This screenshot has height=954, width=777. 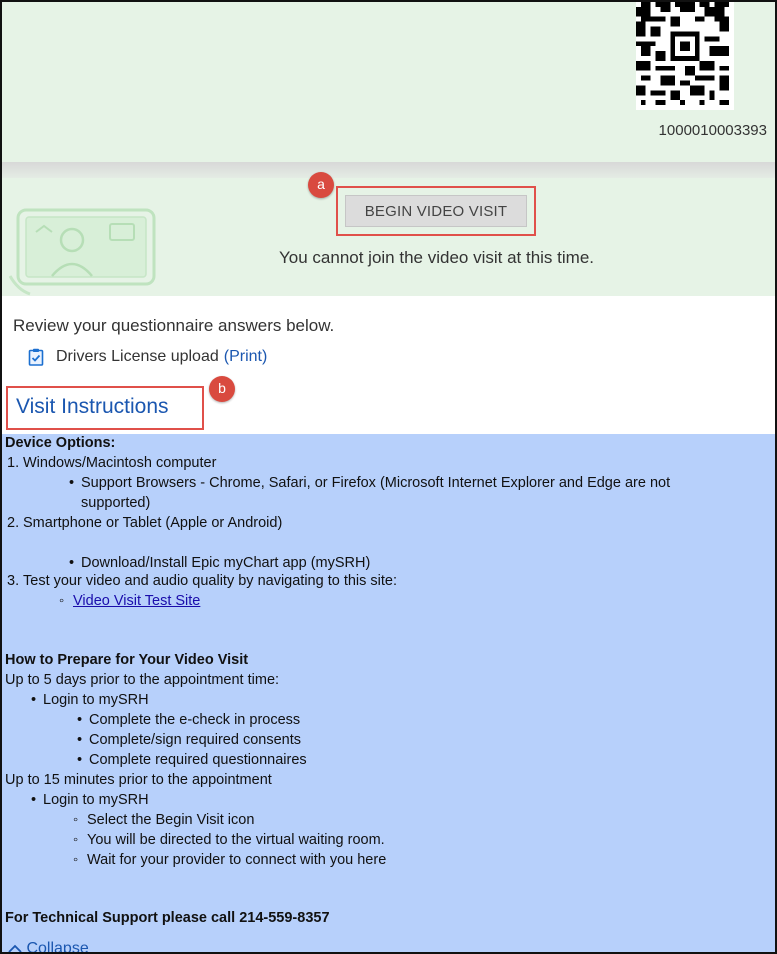 What do you see at coordinates (13, 581) in the screenshot?
I see `list-number: 3.` at bounding box center [13, 581].